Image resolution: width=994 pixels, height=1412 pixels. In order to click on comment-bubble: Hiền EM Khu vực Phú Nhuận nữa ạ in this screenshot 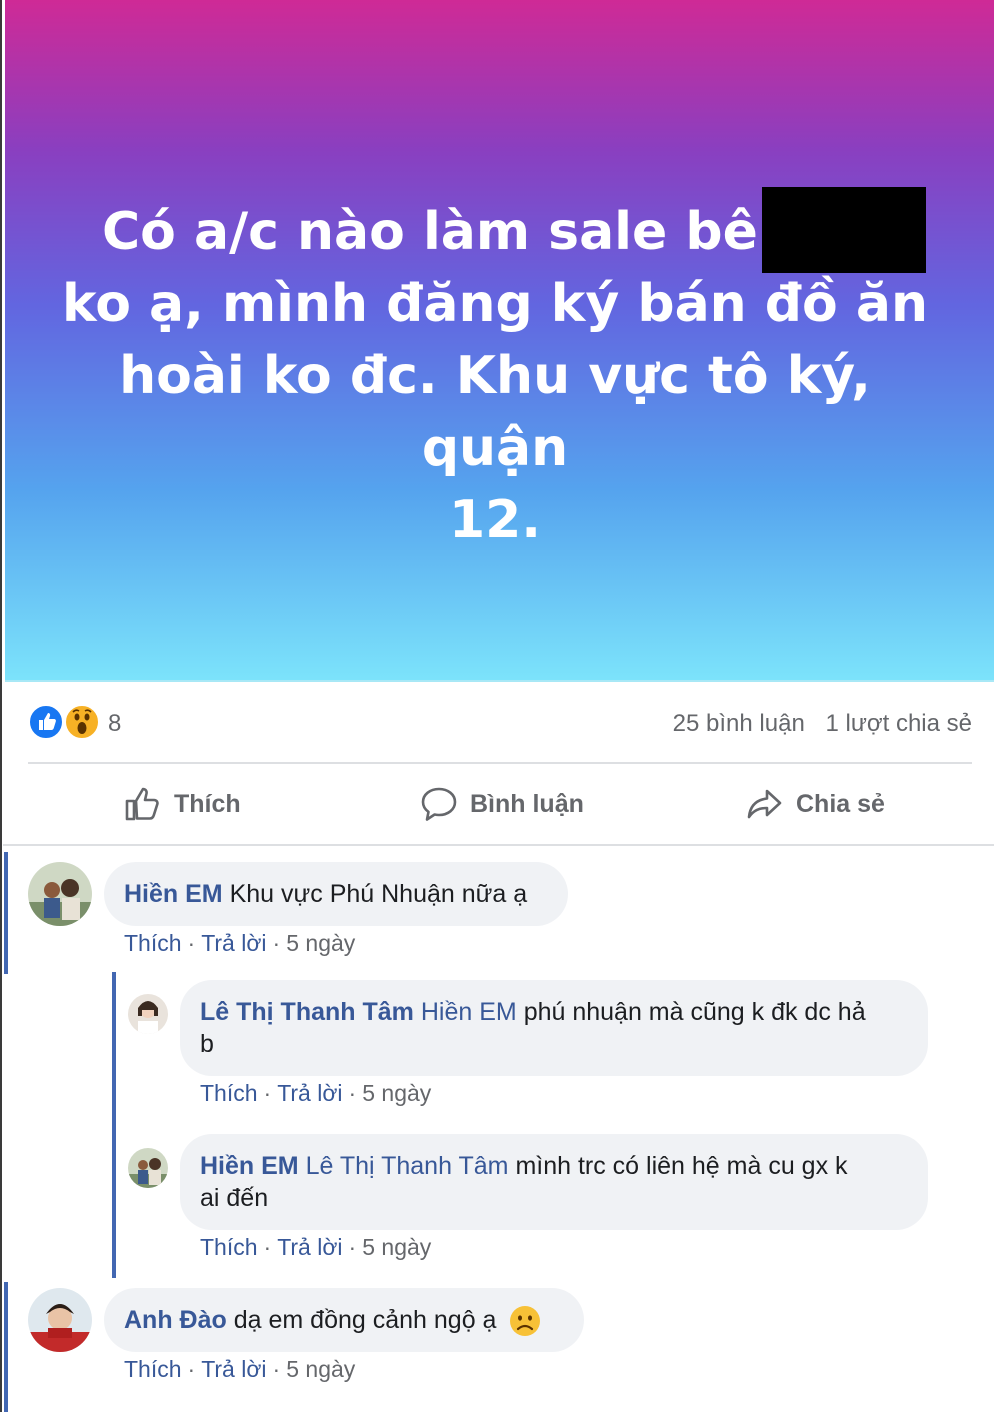, I will do `click(336, 894)`.